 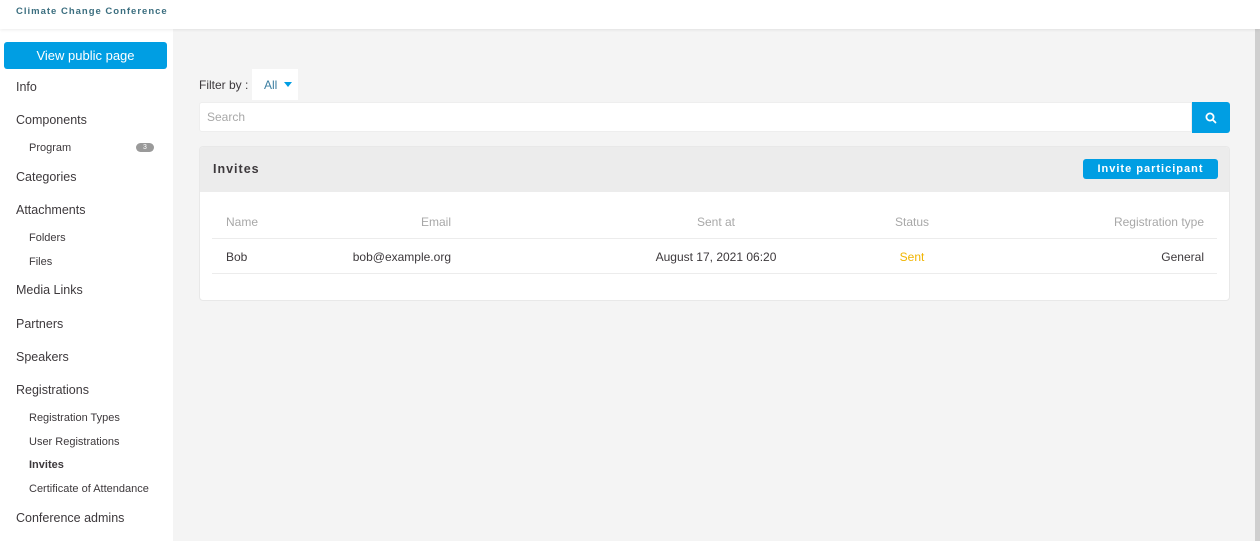 I want to click on program-count-badge: 3, so click(x=145, y=147).